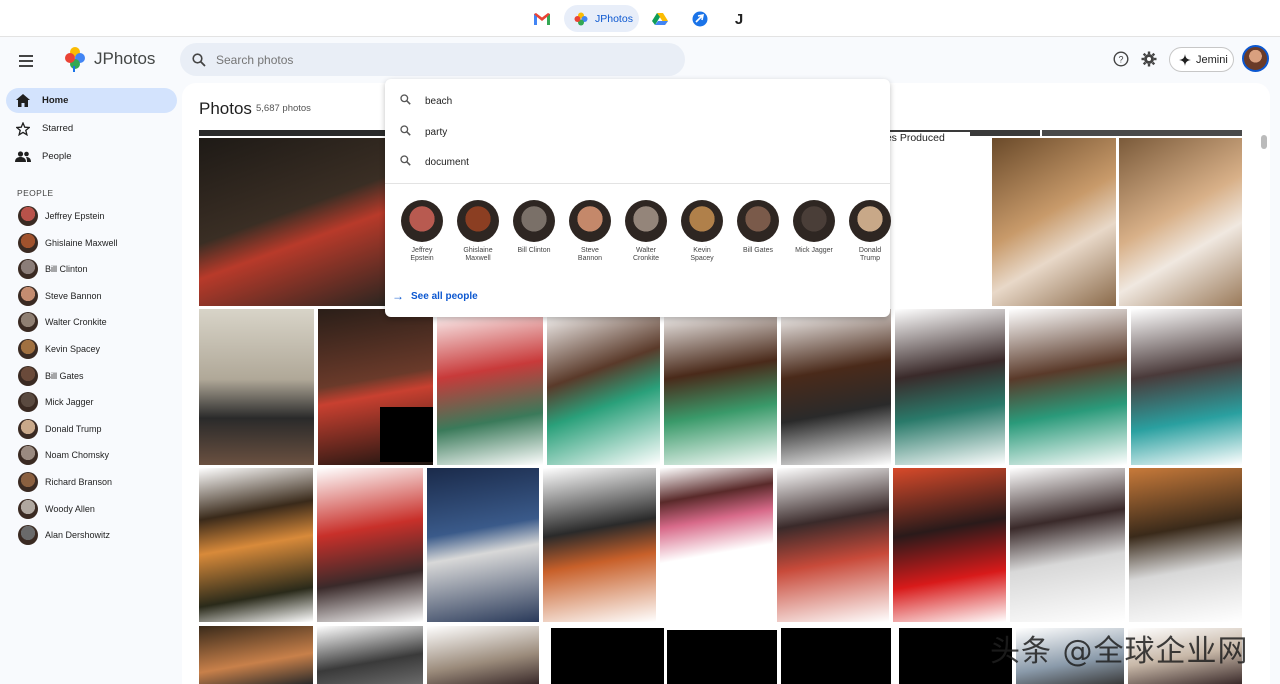  Describe the element at coordinates (423, 132) in the screenshot. I see `suggestion-party: party` at that location.